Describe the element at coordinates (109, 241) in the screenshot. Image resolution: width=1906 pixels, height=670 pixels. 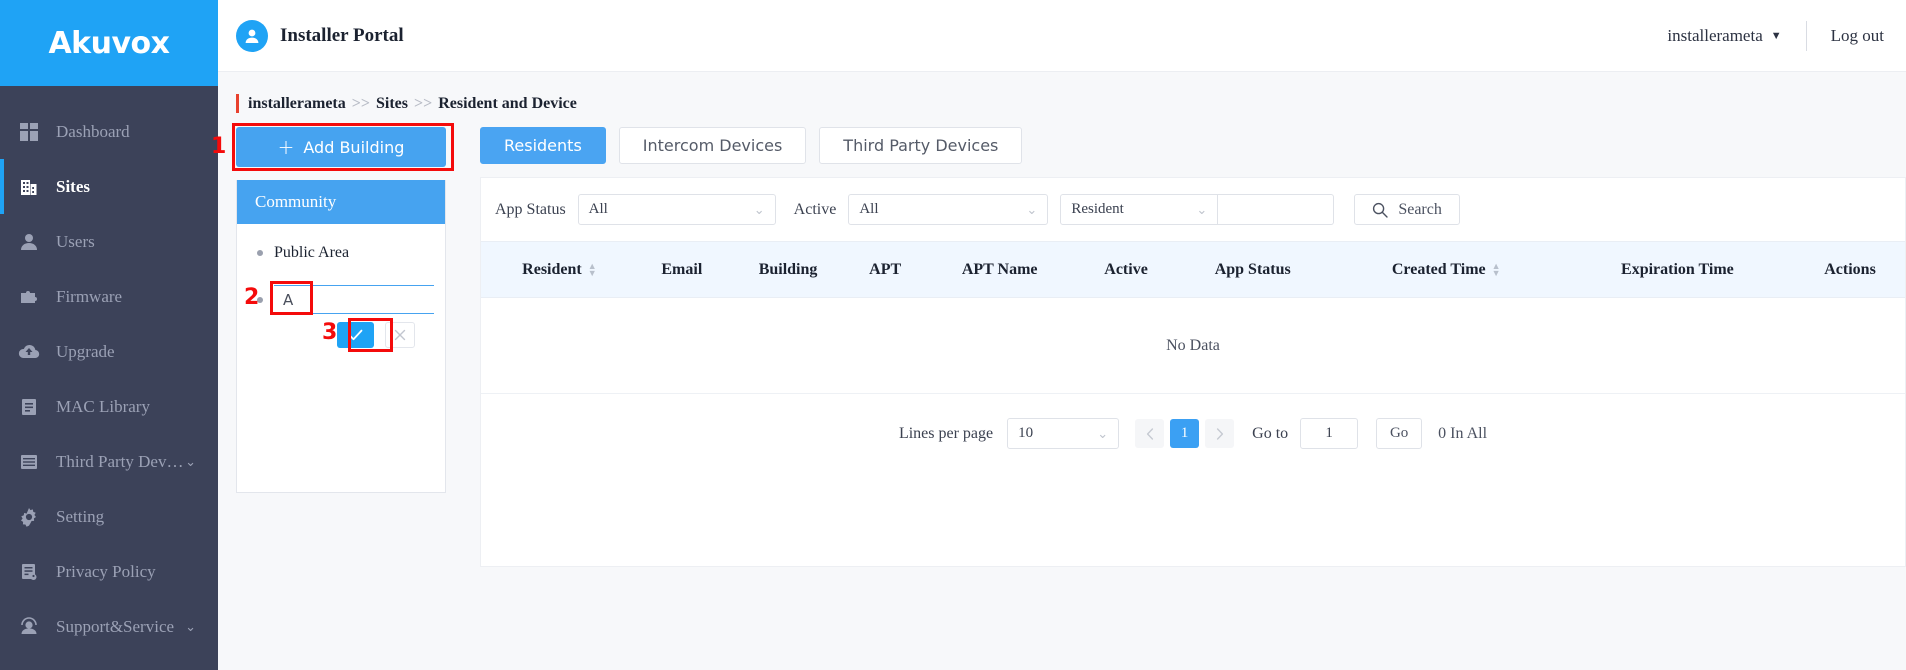
I see `sidebar-item-users: Users` at that location.